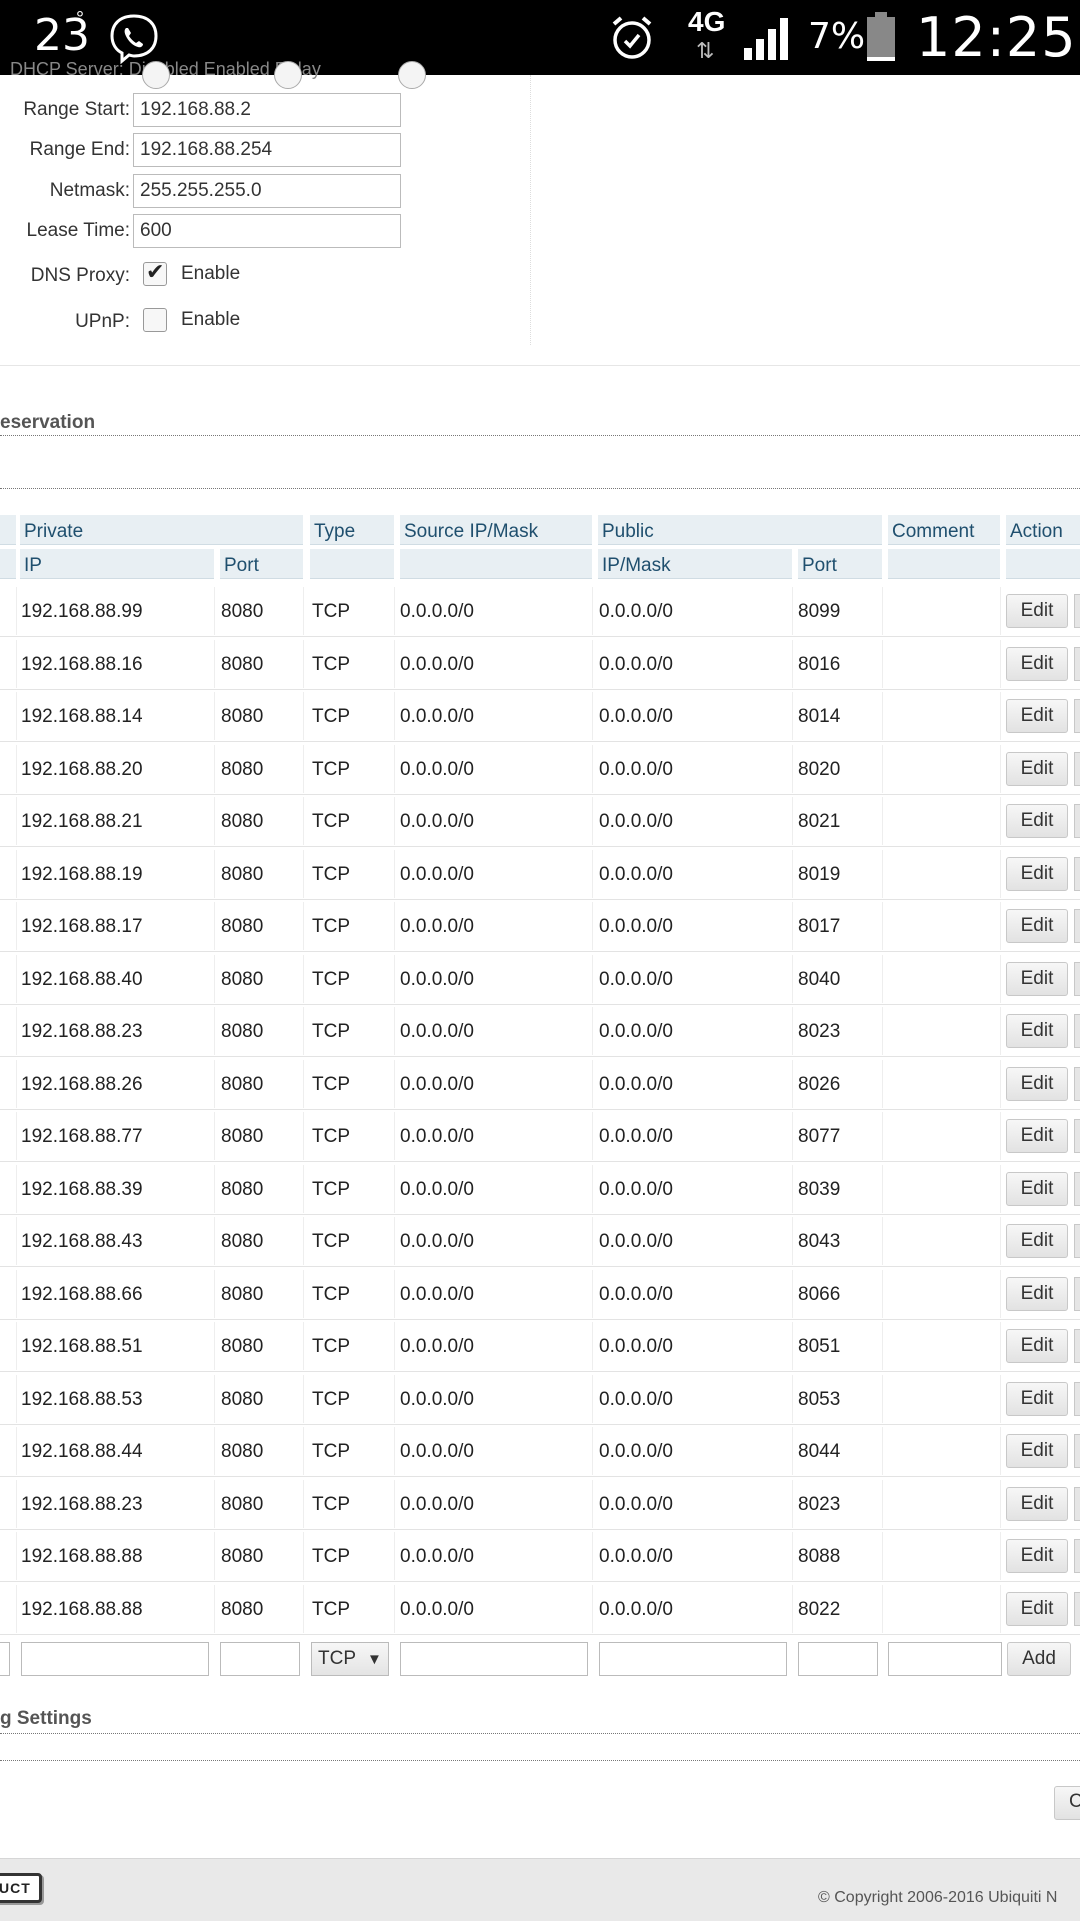 This screenshot has width=1080, height=1921. Describe the element at coordinates (267, 191) in the screenshot. I see `netmask-input` at that location.